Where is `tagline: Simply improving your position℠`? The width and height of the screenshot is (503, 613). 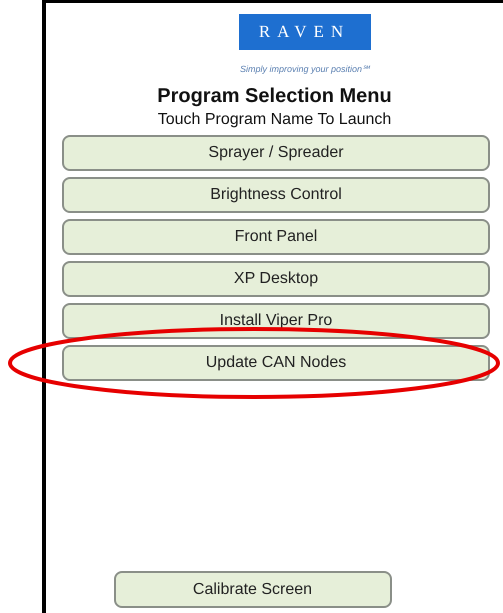
tagline: Simply improving your position℠ is located at coordinates (305, 69).